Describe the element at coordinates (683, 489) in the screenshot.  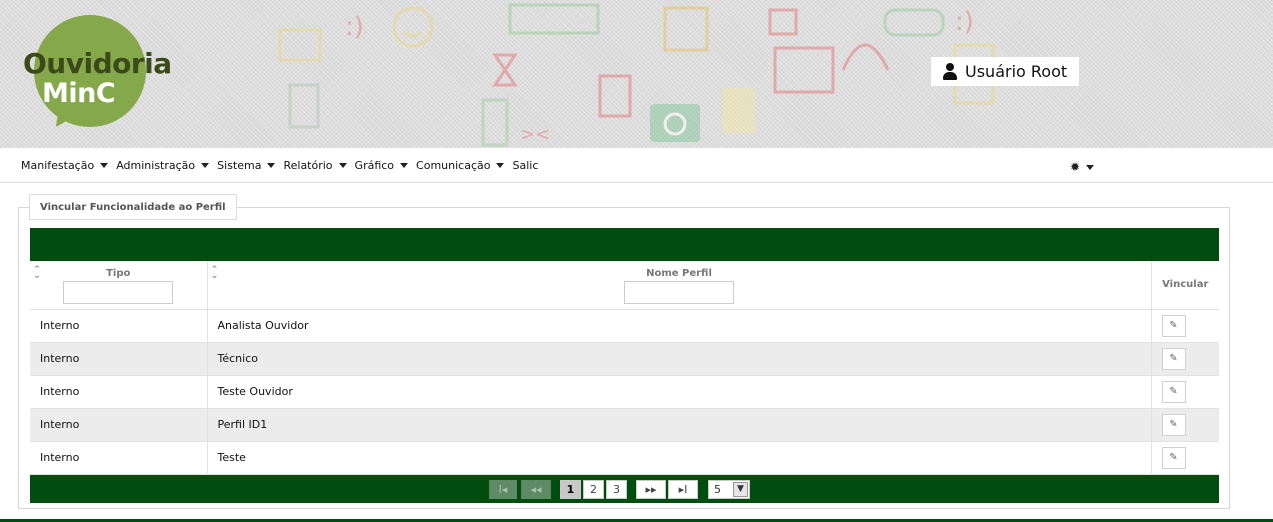
I see `last-page-button: ▸I` at that location.